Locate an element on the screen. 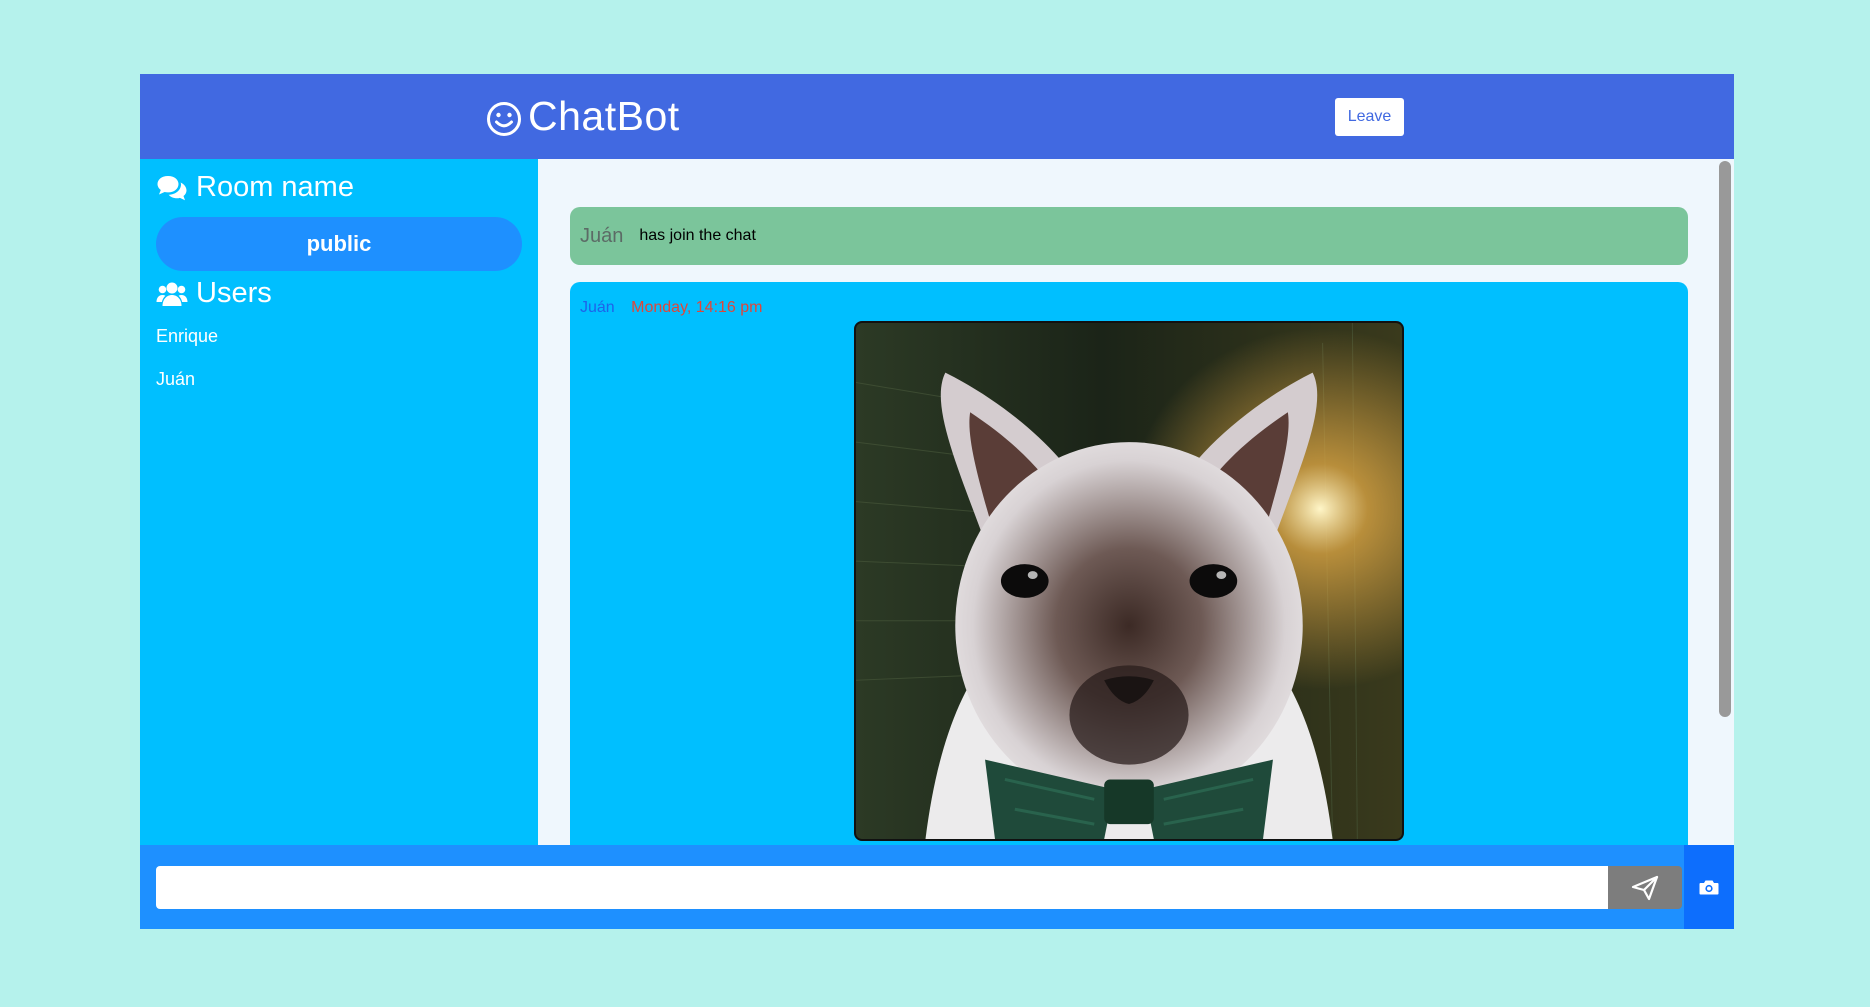  user-list-item: Juán is located at coordinates (176, 379).